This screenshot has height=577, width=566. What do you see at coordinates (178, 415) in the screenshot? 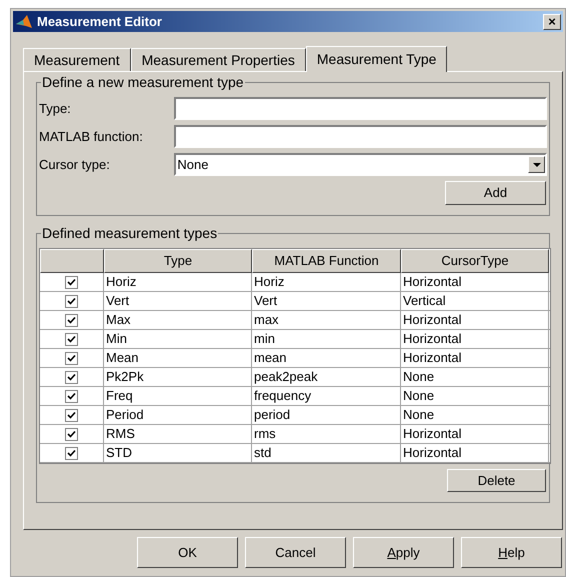
I see `table-cell: Period` at bounding box center [178, 415].